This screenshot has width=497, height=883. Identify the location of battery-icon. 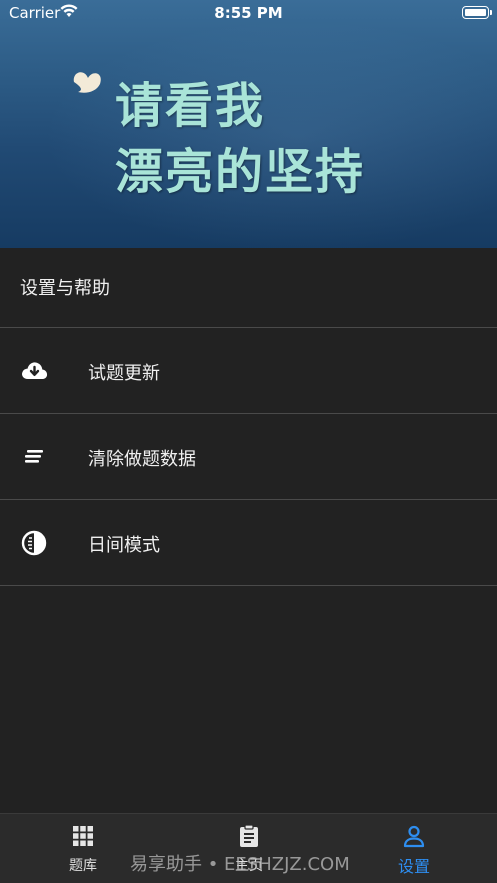
(477, 12).